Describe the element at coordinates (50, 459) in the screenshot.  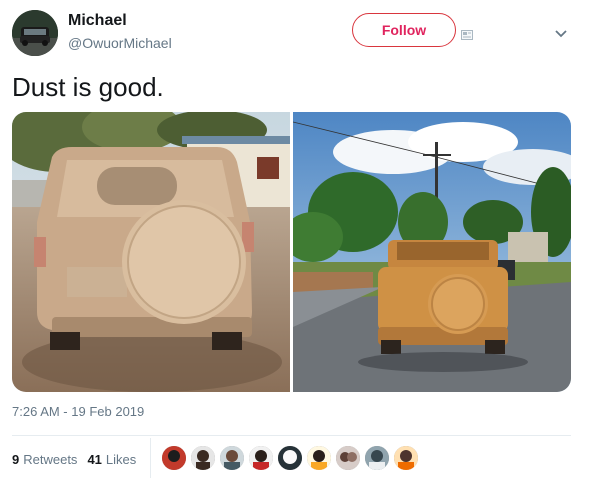
I see `retweets-label: Retweets` at that location.